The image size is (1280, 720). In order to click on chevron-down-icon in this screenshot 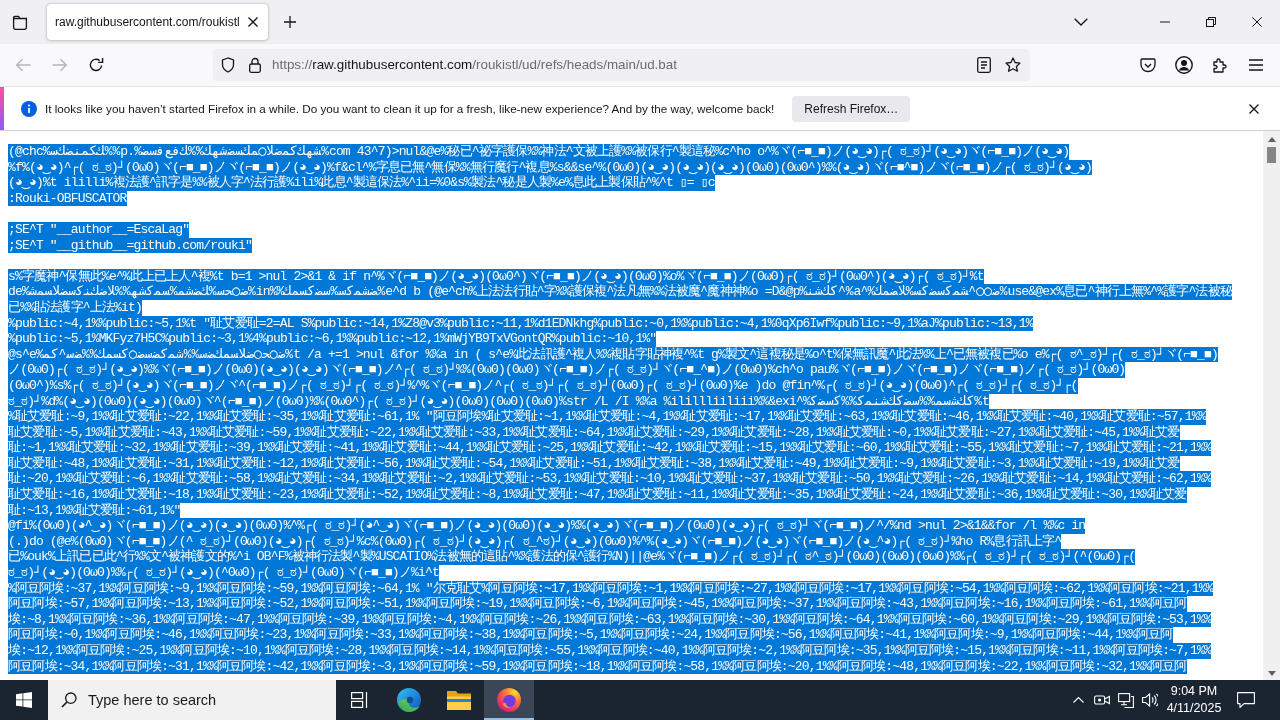, I will do `click(1081, 22)`.